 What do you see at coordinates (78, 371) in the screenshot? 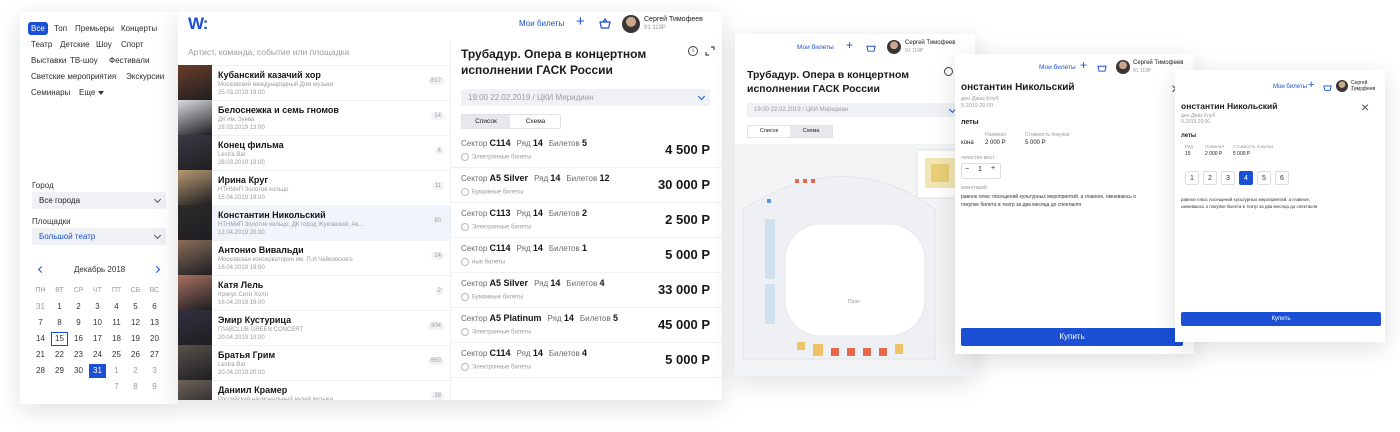
I see `calendar-day: 30` at bounding box center [78, 371].